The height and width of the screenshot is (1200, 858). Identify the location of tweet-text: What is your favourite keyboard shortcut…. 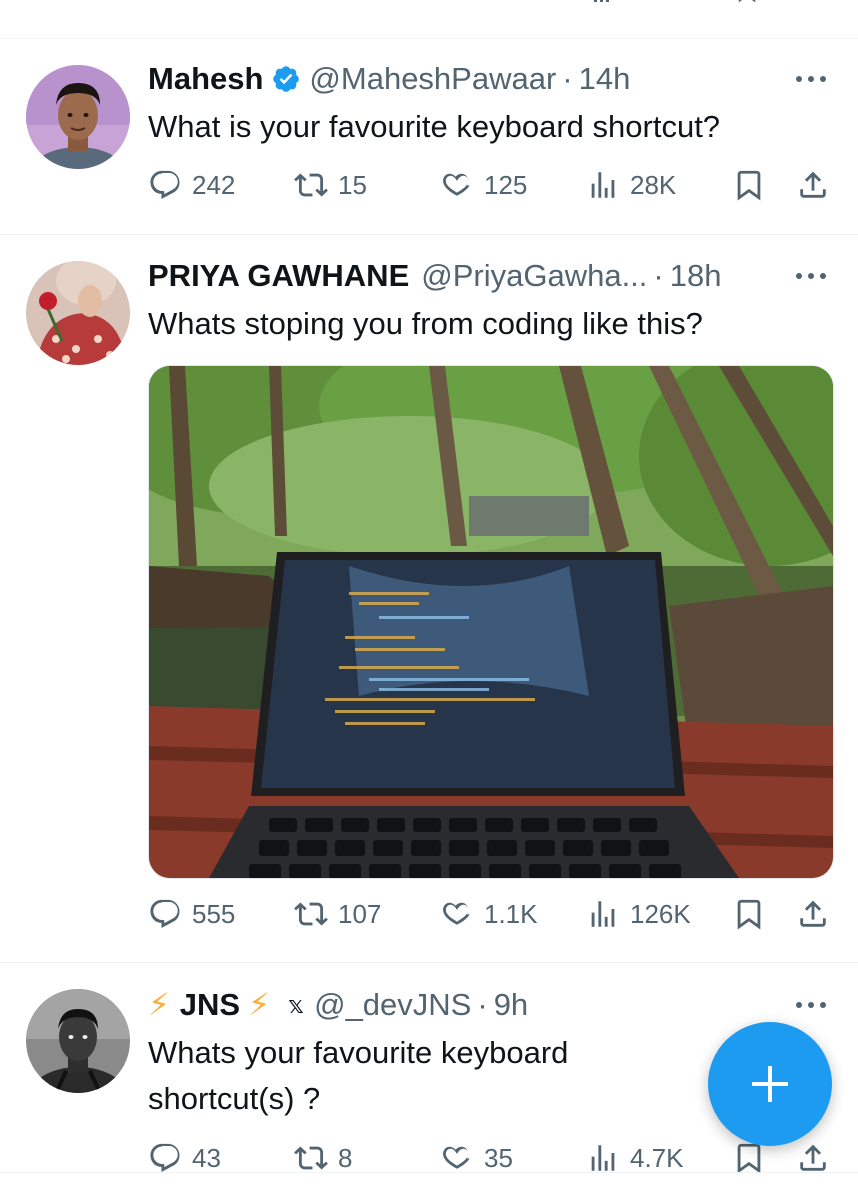
(434, 126).